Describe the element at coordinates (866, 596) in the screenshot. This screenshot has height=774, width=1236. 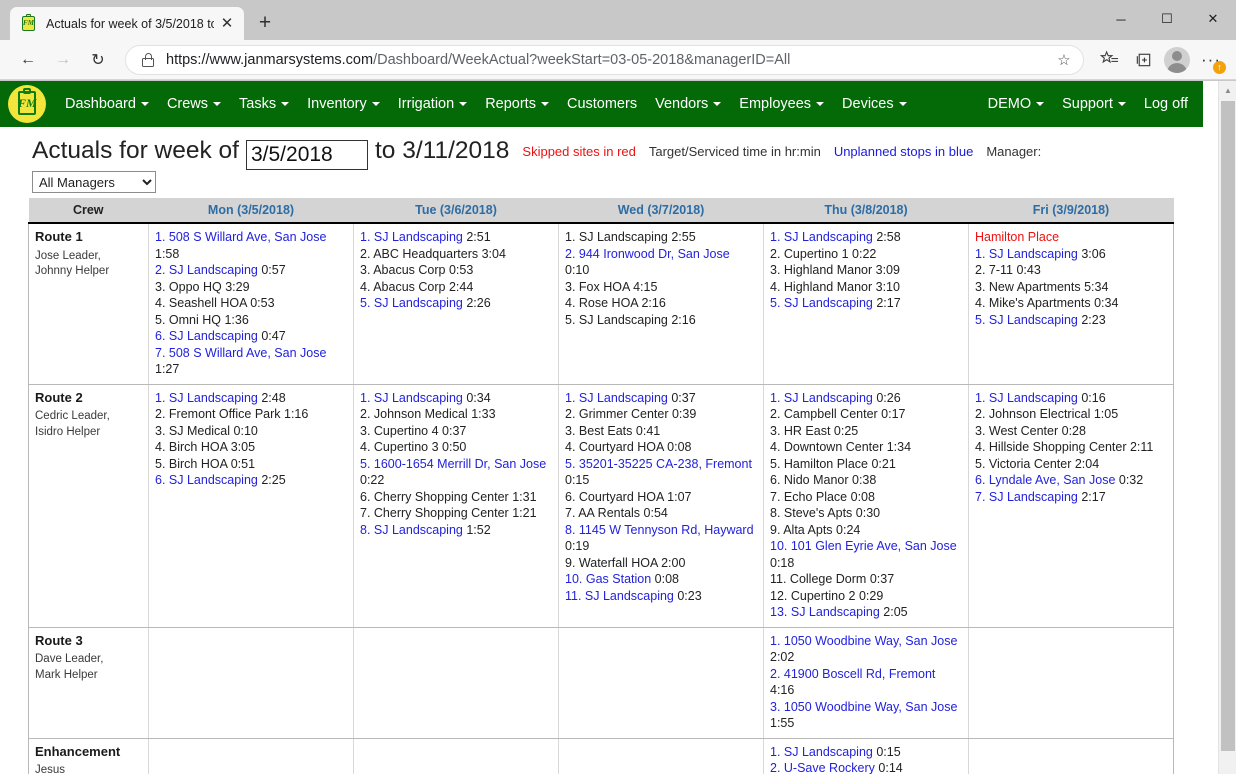
I see `stop-entry: 12. Cupertino 2 0:29` at that location.